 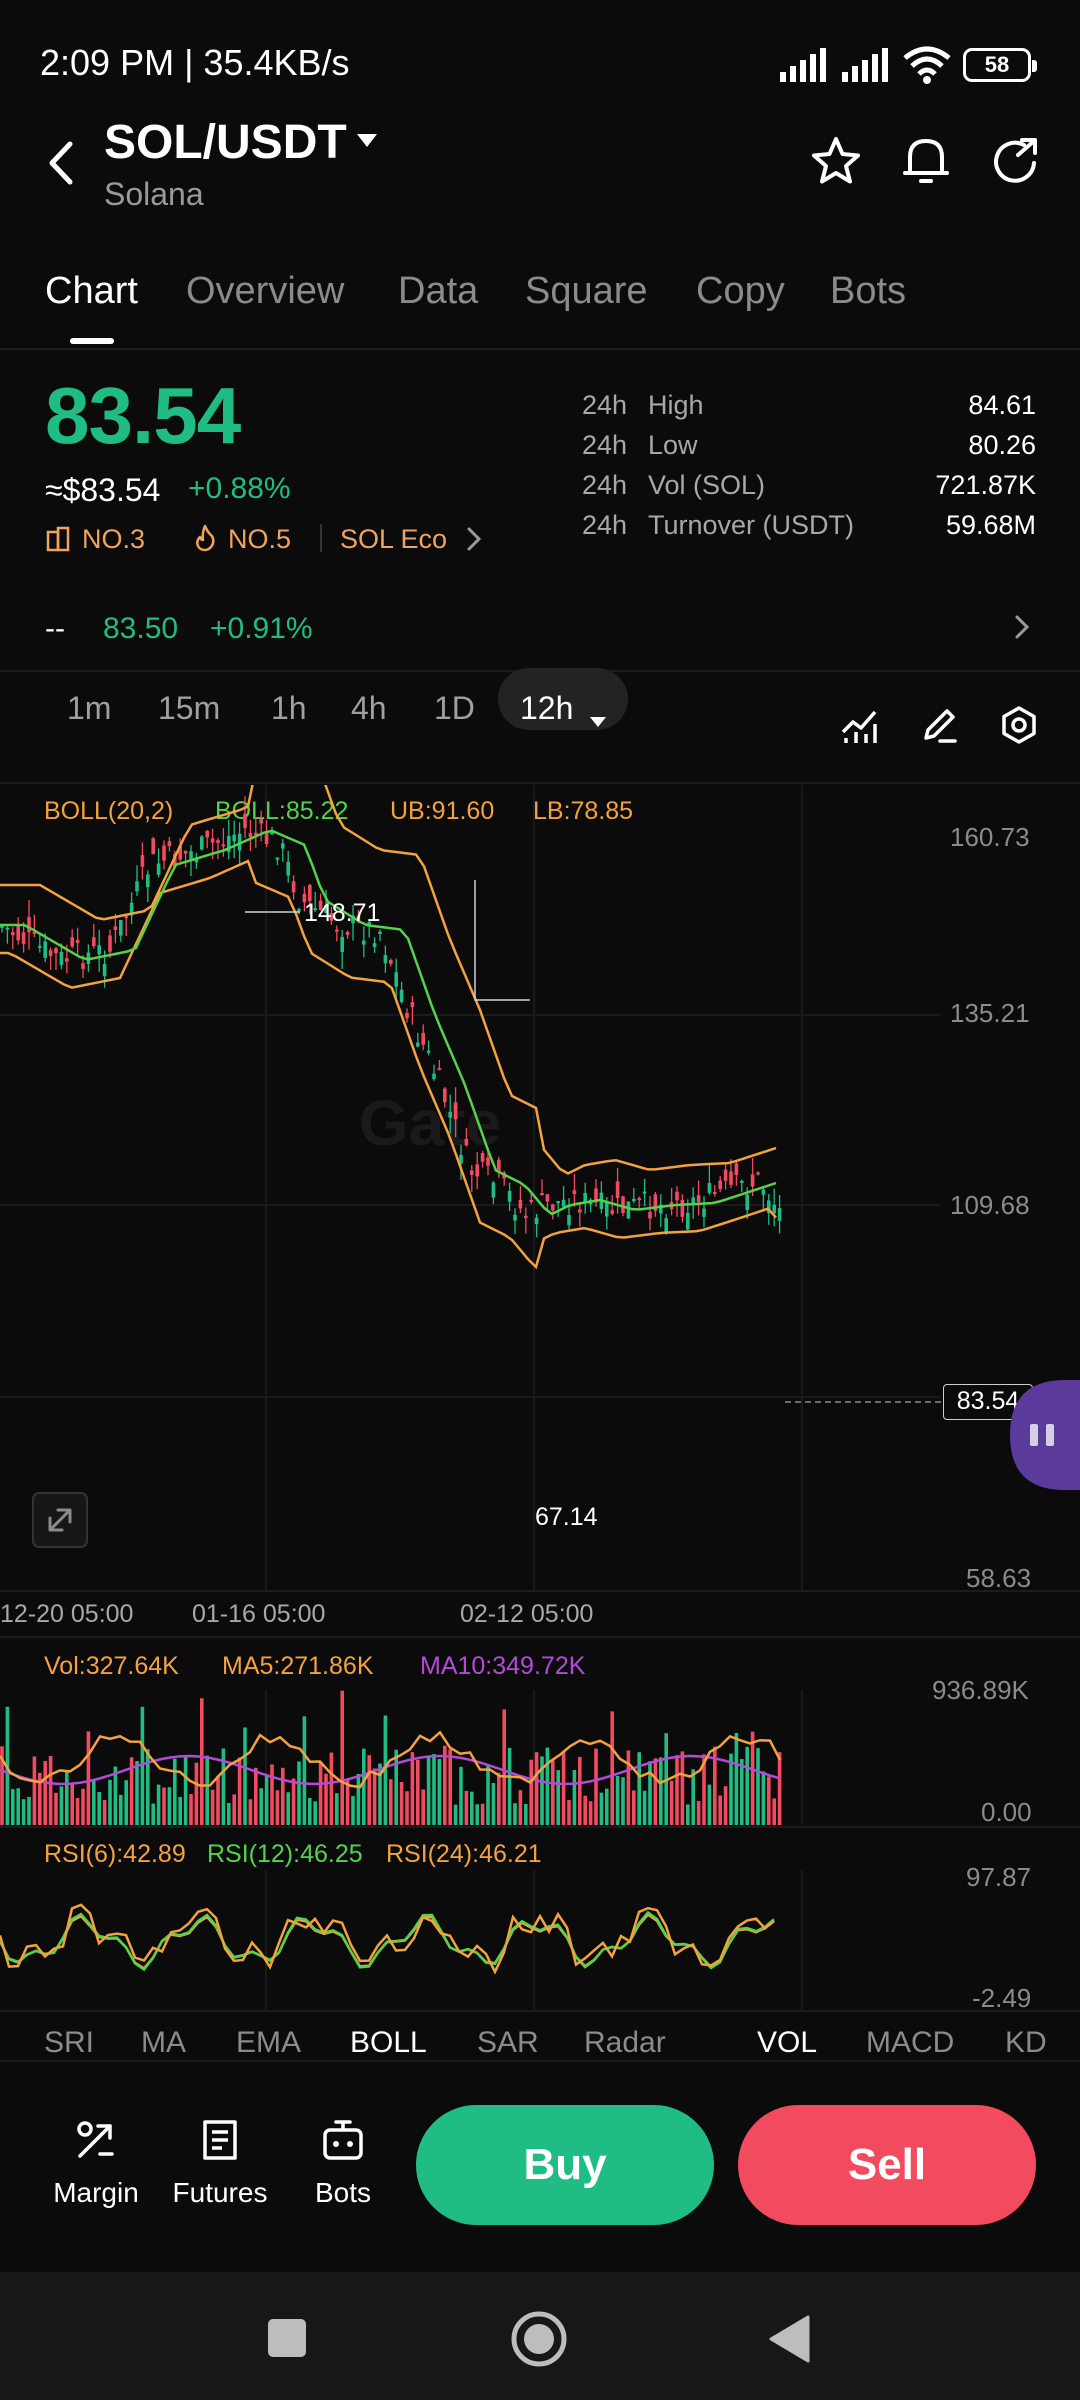 I want to click on rsi6-legend: RSI(6):42.89, so click(x=115, y=1854).